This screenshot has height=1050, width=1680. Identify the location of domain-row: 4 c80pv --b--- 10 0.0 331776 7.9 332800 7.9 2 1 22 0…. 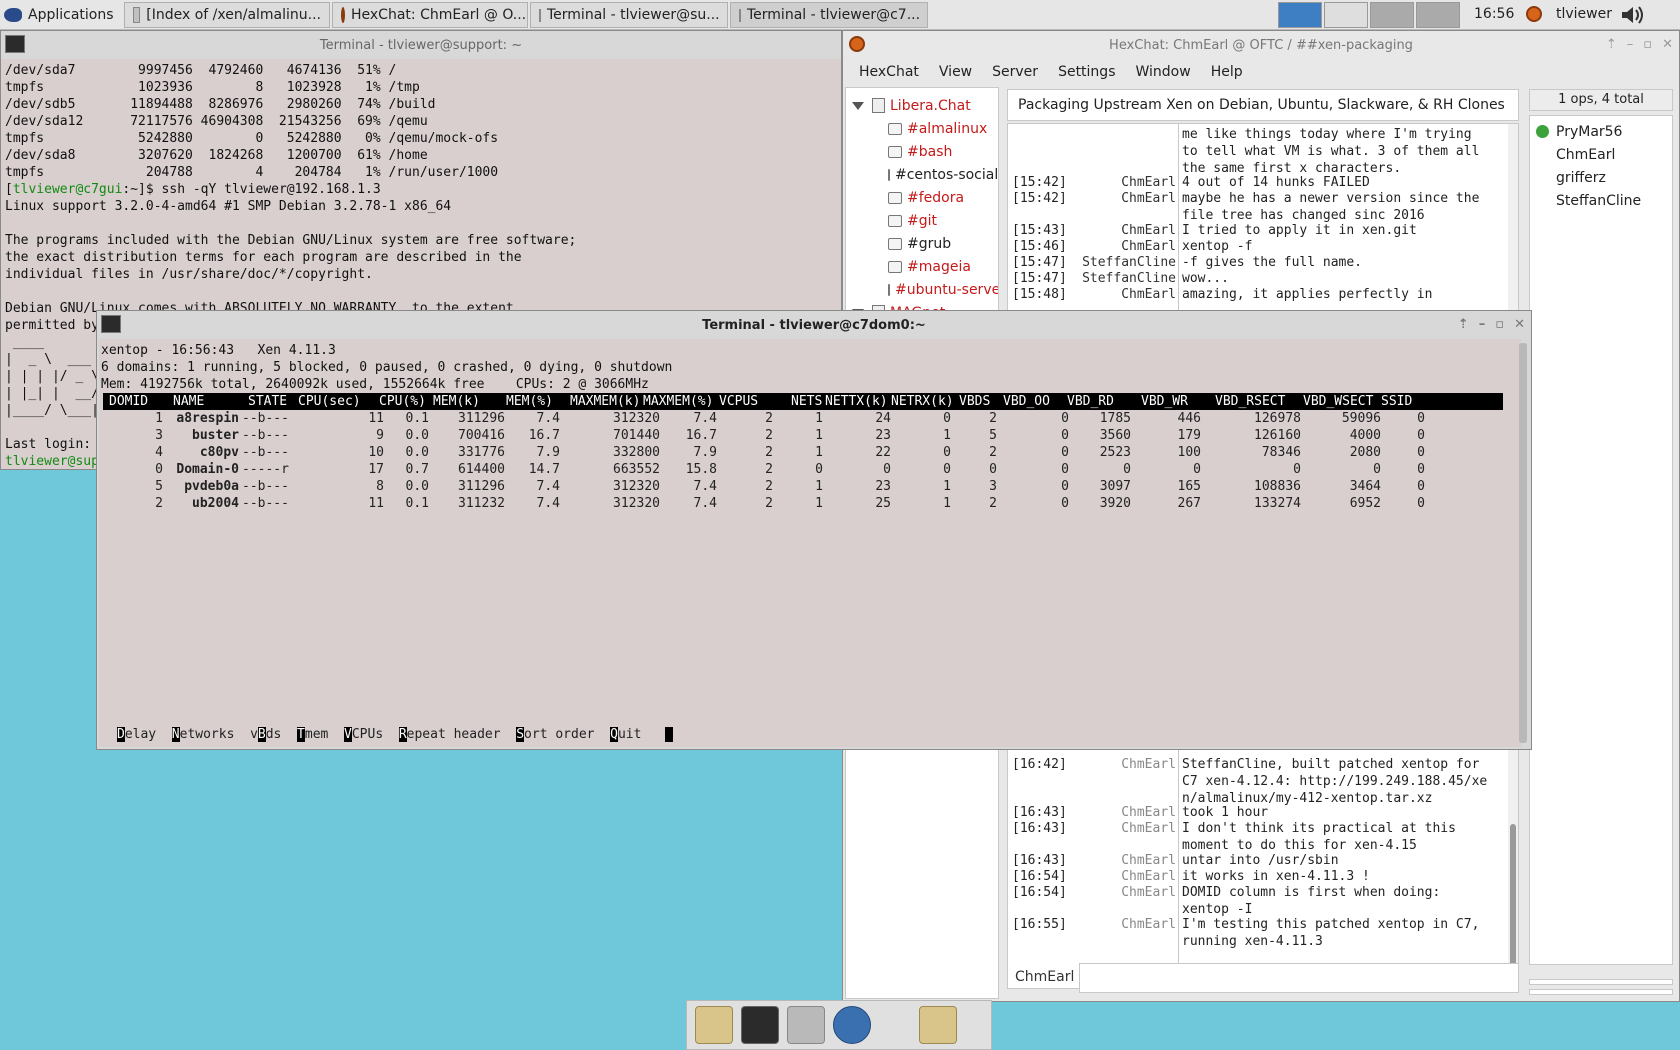
(803, 452).